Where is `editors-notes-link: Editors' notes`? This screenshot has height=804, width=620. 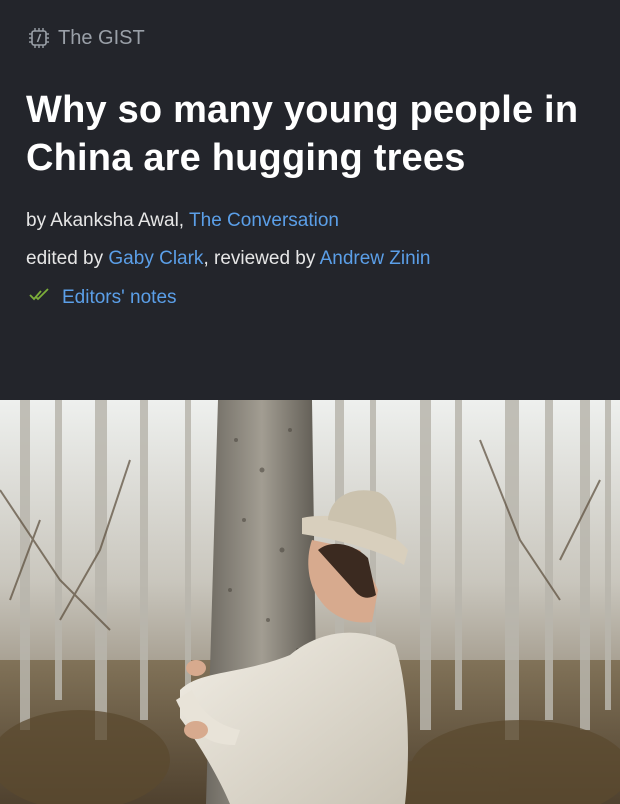 editors-notes-link: Editors' notes is located at coordinates (102, 298).